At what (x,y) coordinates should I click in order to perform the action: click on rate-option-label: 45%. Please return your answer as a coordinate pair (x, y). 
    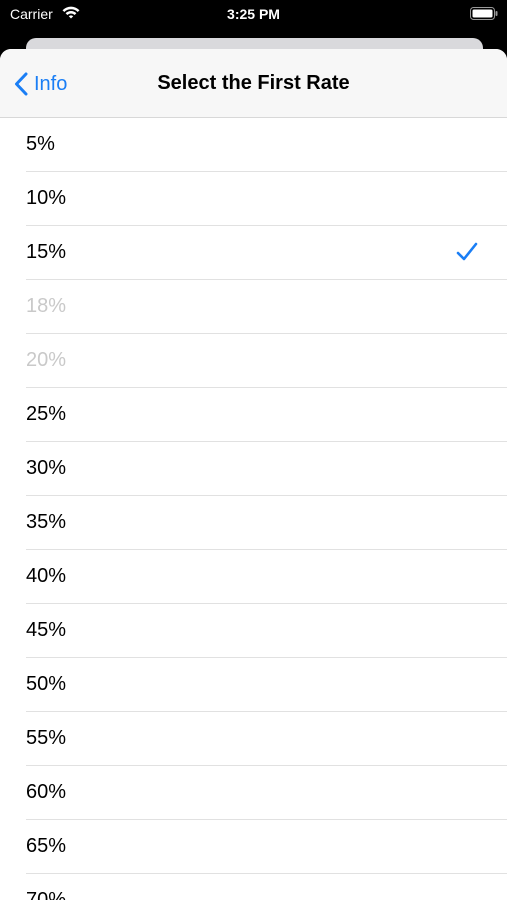
    Looking at the image, I should click on (46, 630).